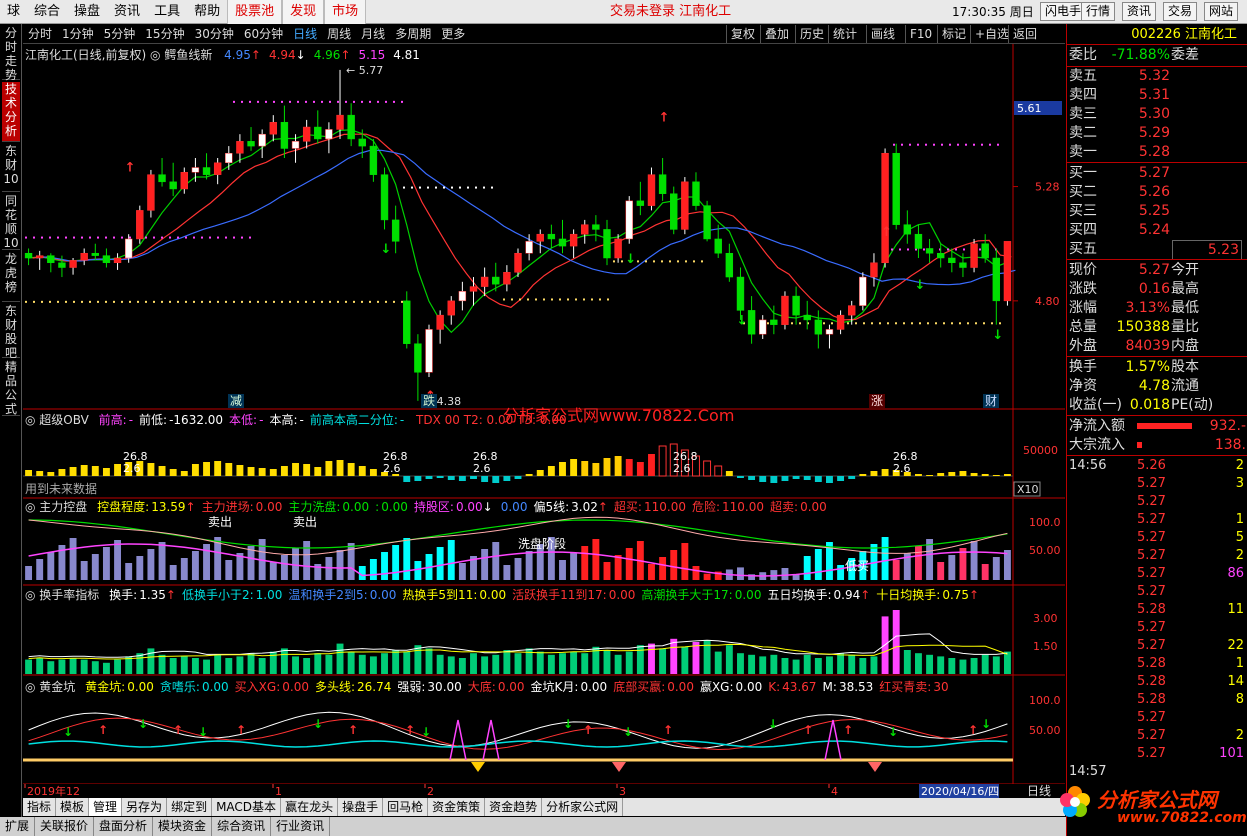 This screenshot has width=1247, height=836. Describe the element at coordinates (583, 807) in the screenshot. I see `formula-tab: 分析家公式网` at that location.